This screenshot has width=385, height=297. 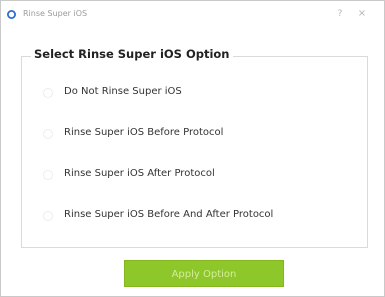 What do you see at coordinates (204, 273) in the screenshot?
I see `apply-option-button: Apply Option` at bounding box center [204, 273].